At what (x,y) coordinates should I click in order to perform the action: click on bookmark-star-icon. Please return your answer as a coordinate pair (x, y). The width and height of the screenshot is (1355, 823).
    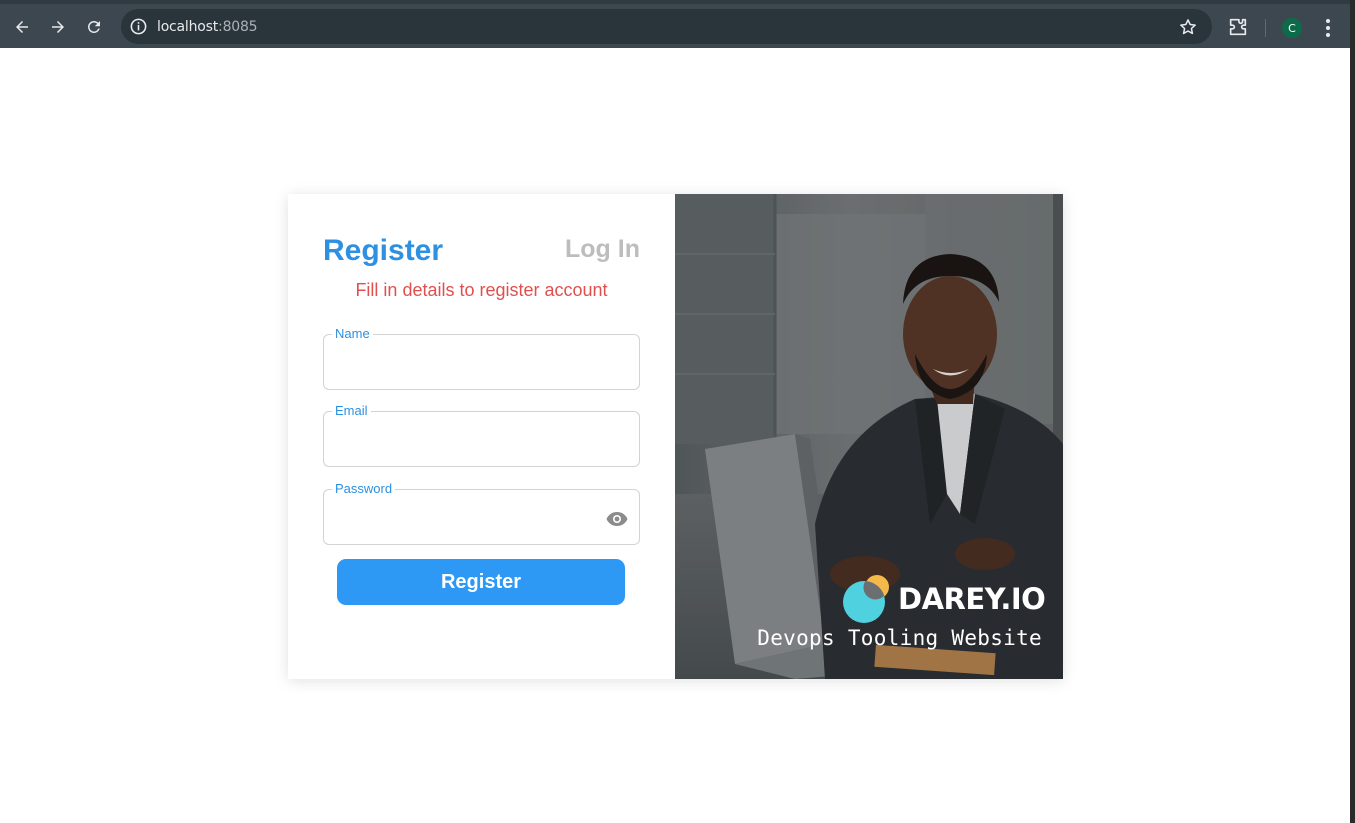
    Looking at the image, I should click on (1188, 27).